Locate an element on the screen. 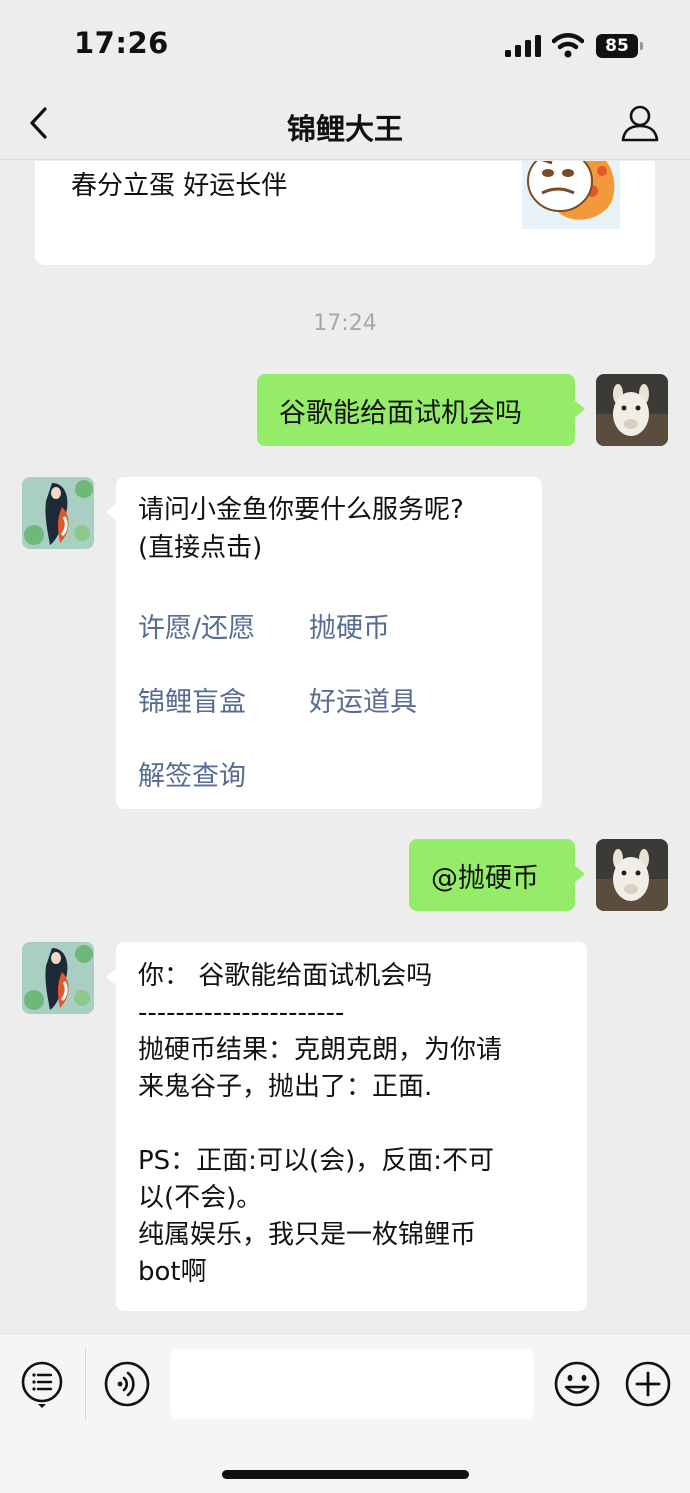  input-bar is located at coordinates (345, 1413).